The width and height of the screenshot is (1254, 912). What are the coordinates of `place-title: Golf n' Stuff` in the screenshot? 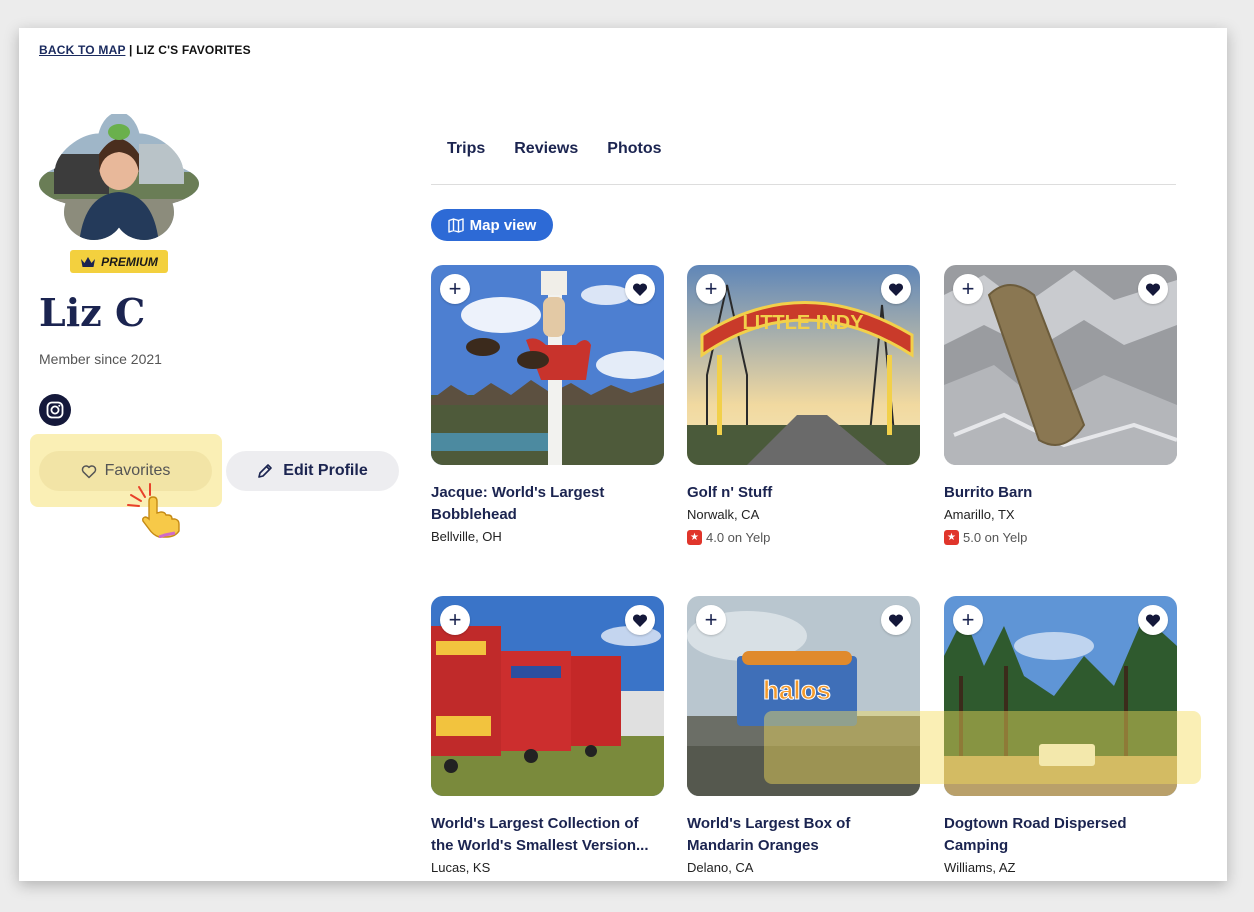 It's located at (803, 493).